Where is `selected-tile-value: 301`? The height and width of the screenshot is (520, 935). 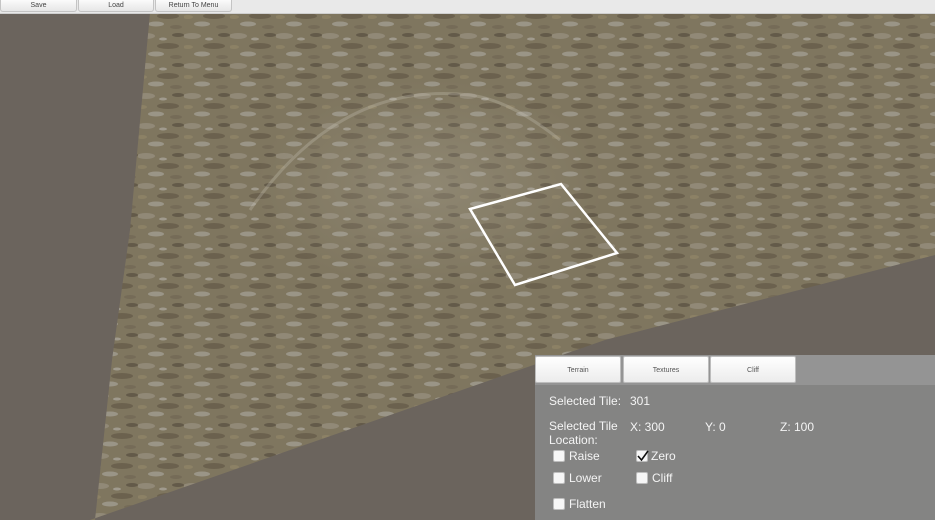
selected-tile-value: 301 is located at coordinates (640, 401).